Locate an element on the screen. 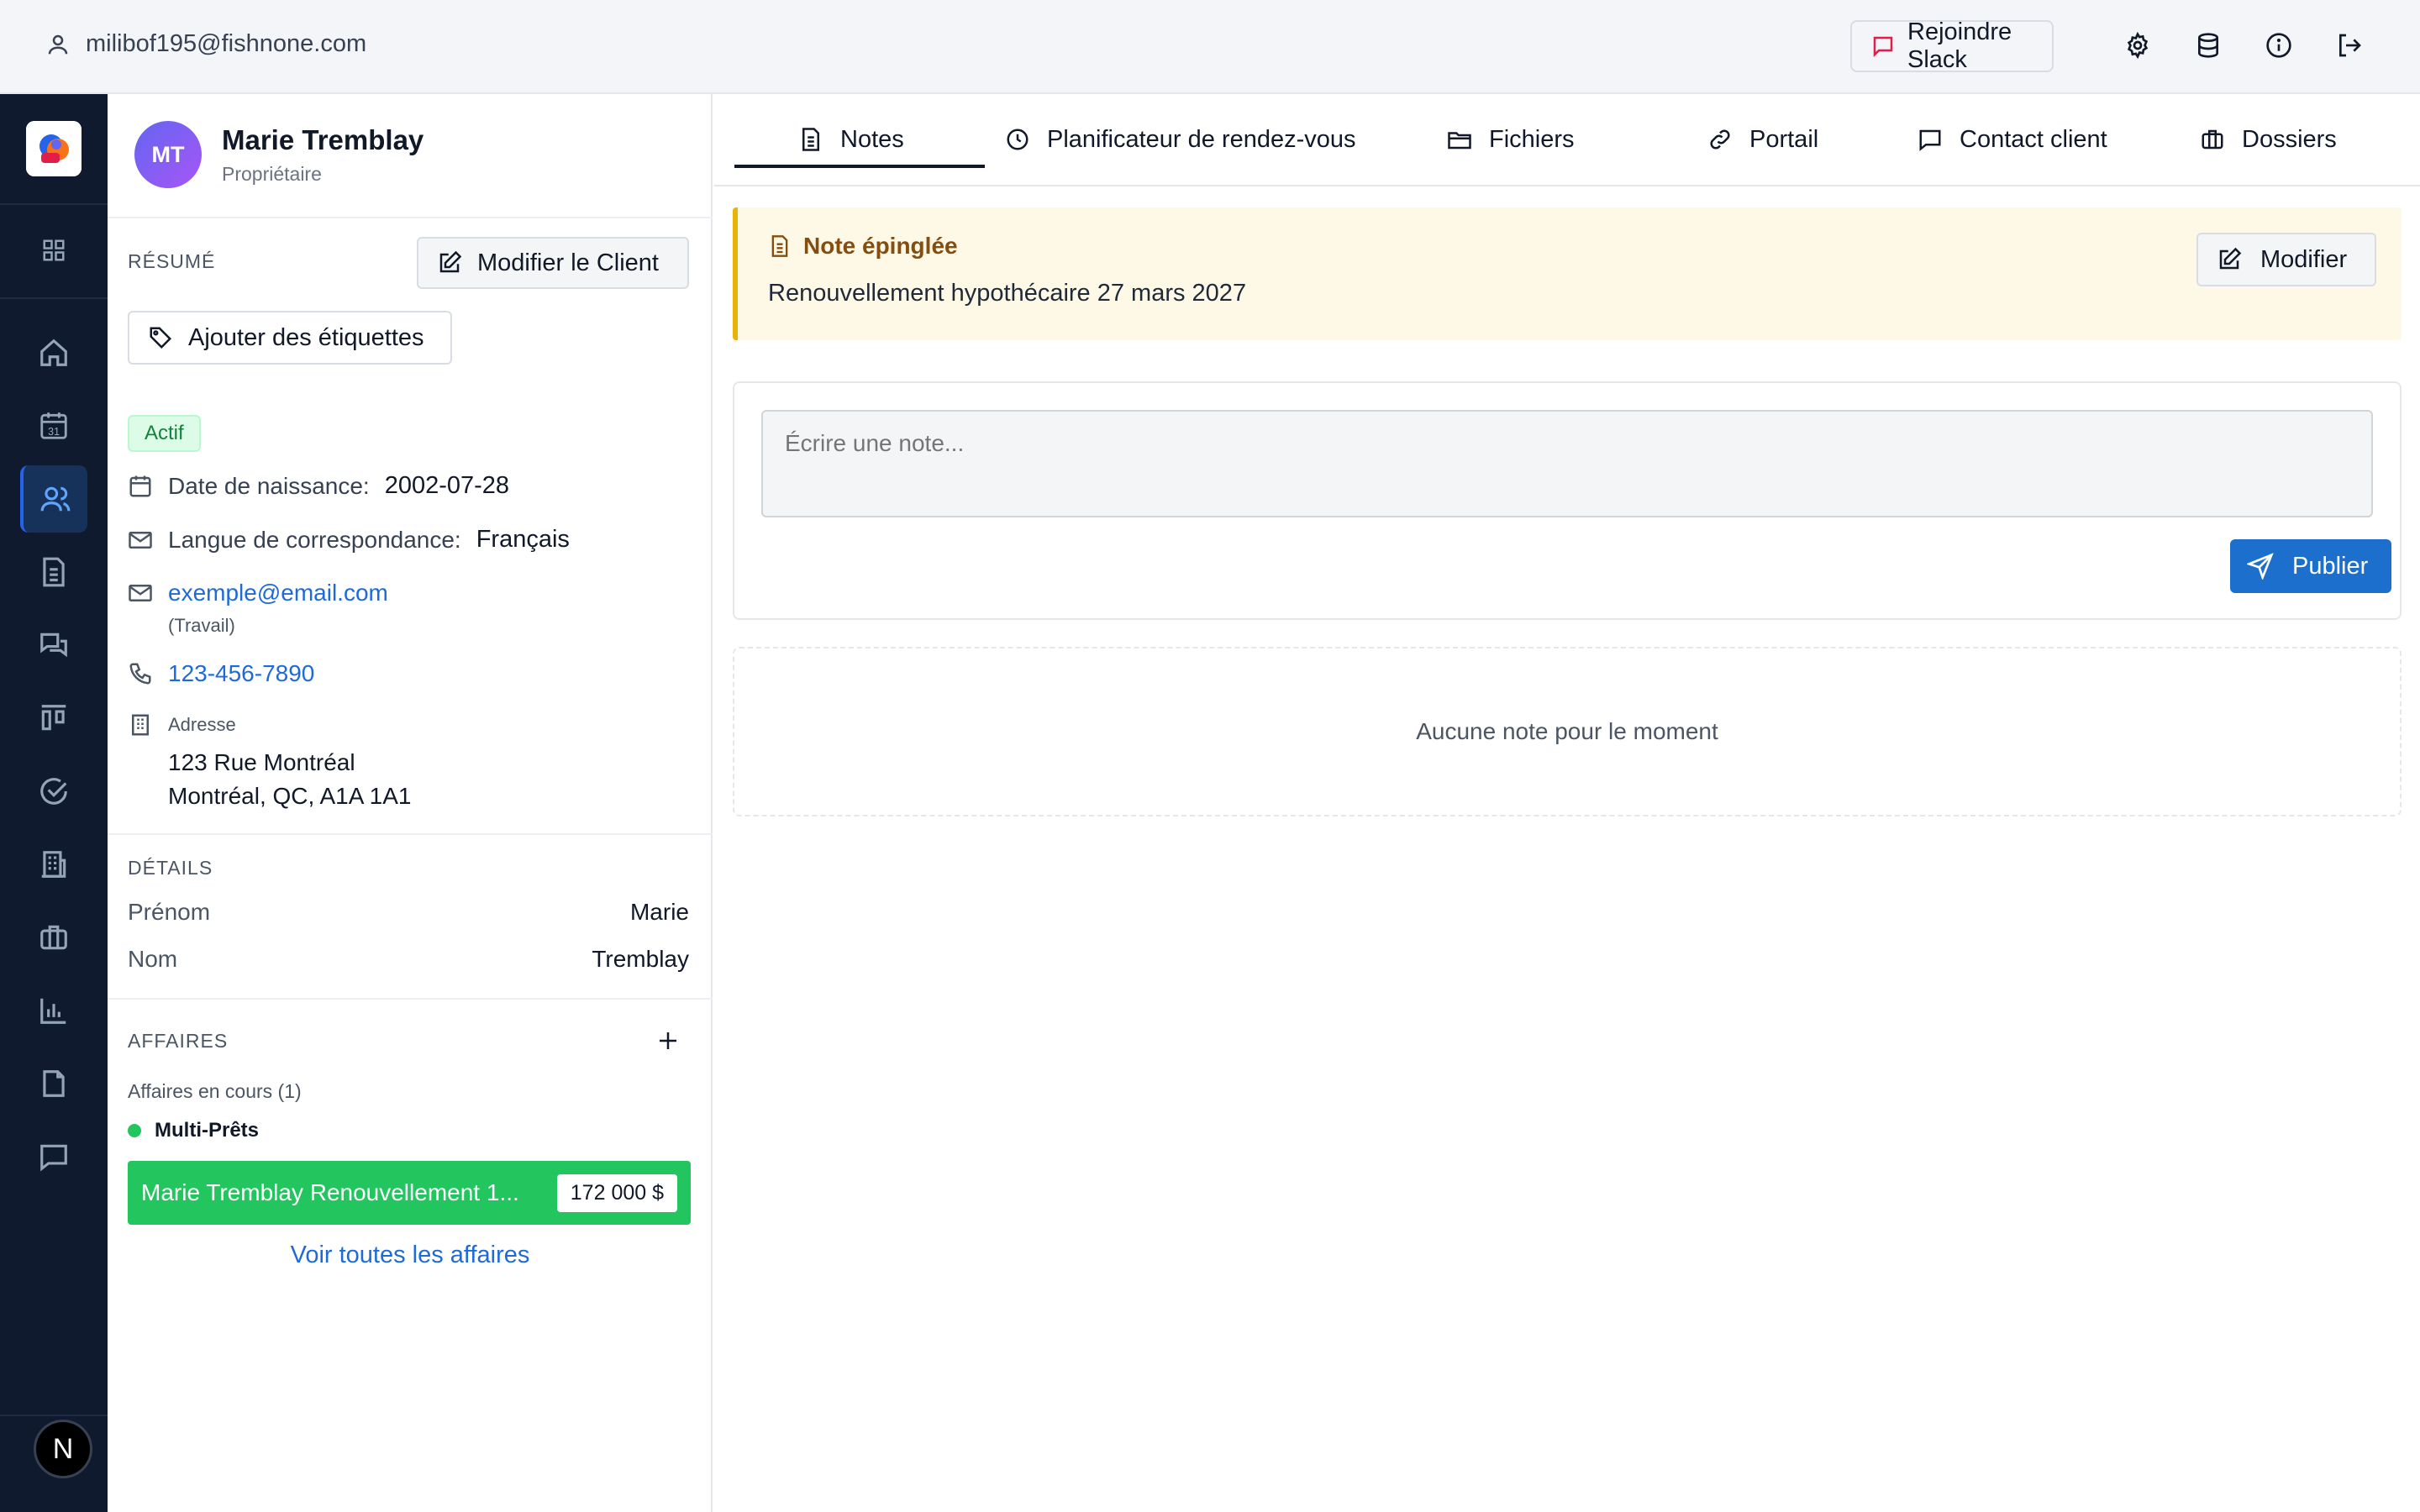 The height and width of the screenshot is (1512, 2420). edit-client-label: Modifier le Client is located at coordinates (568, 262).